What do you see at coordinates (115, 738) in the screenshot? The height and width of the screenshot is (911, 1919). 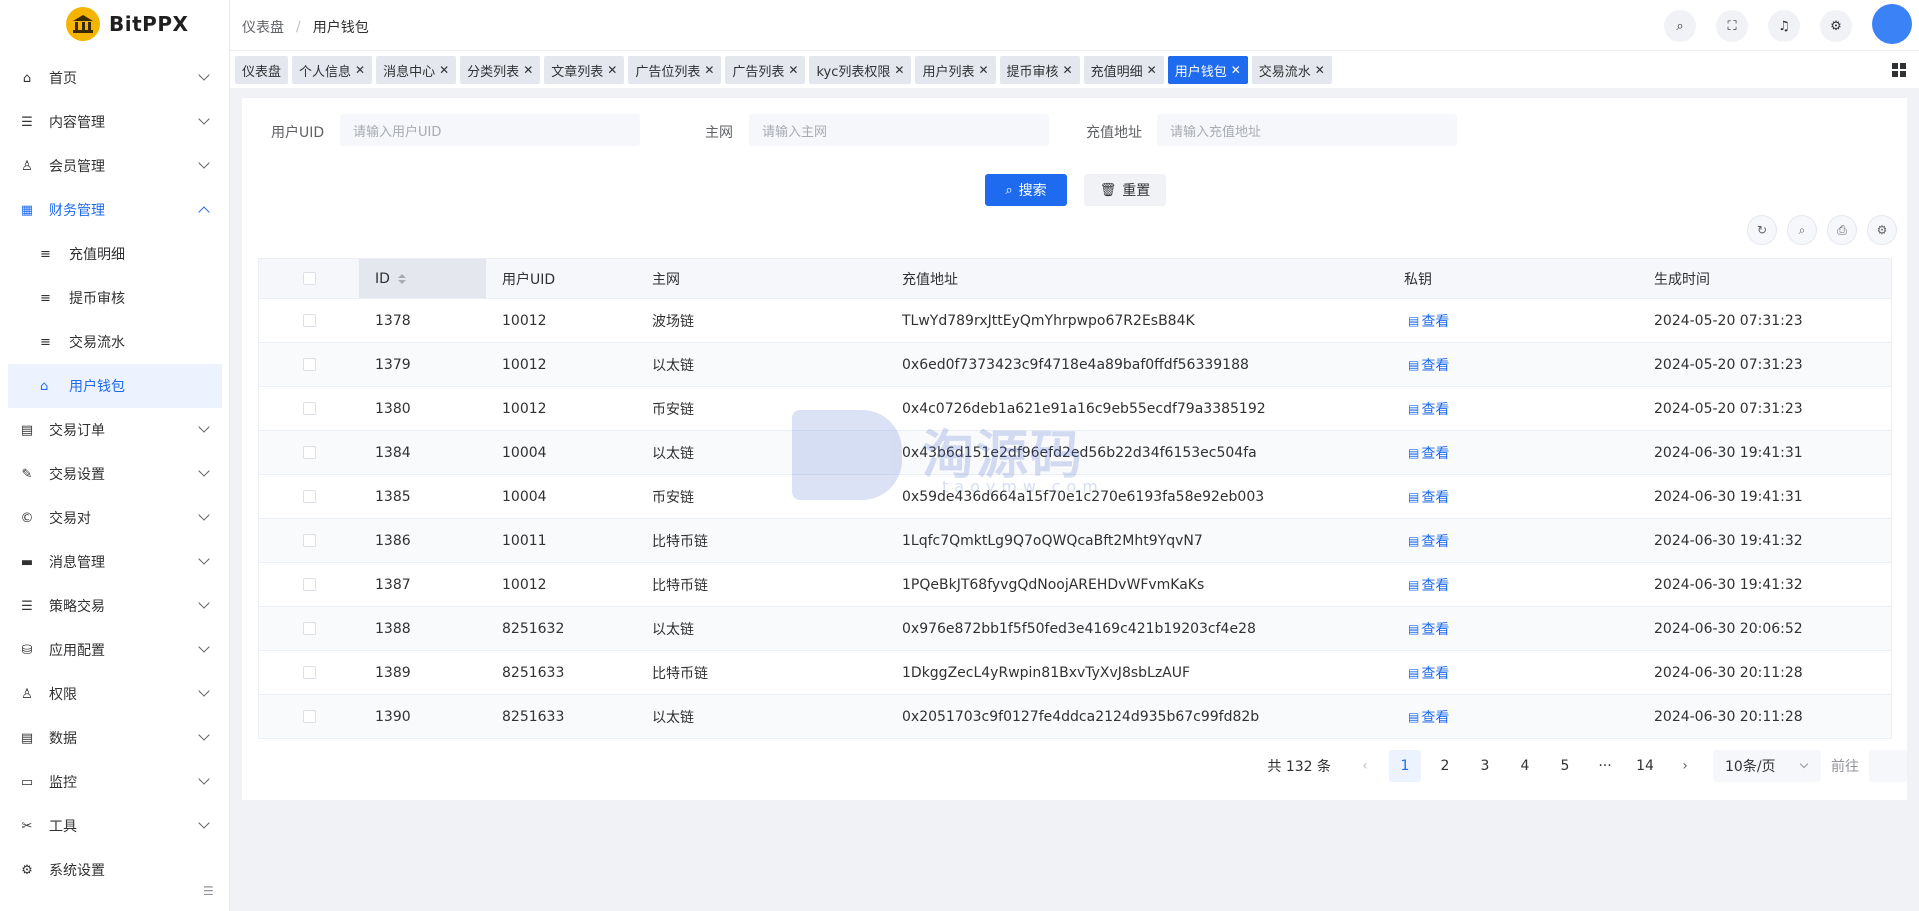 I see `sidebar-item-bottom-7: ▤ 数据` at bounding box center [115, 738].